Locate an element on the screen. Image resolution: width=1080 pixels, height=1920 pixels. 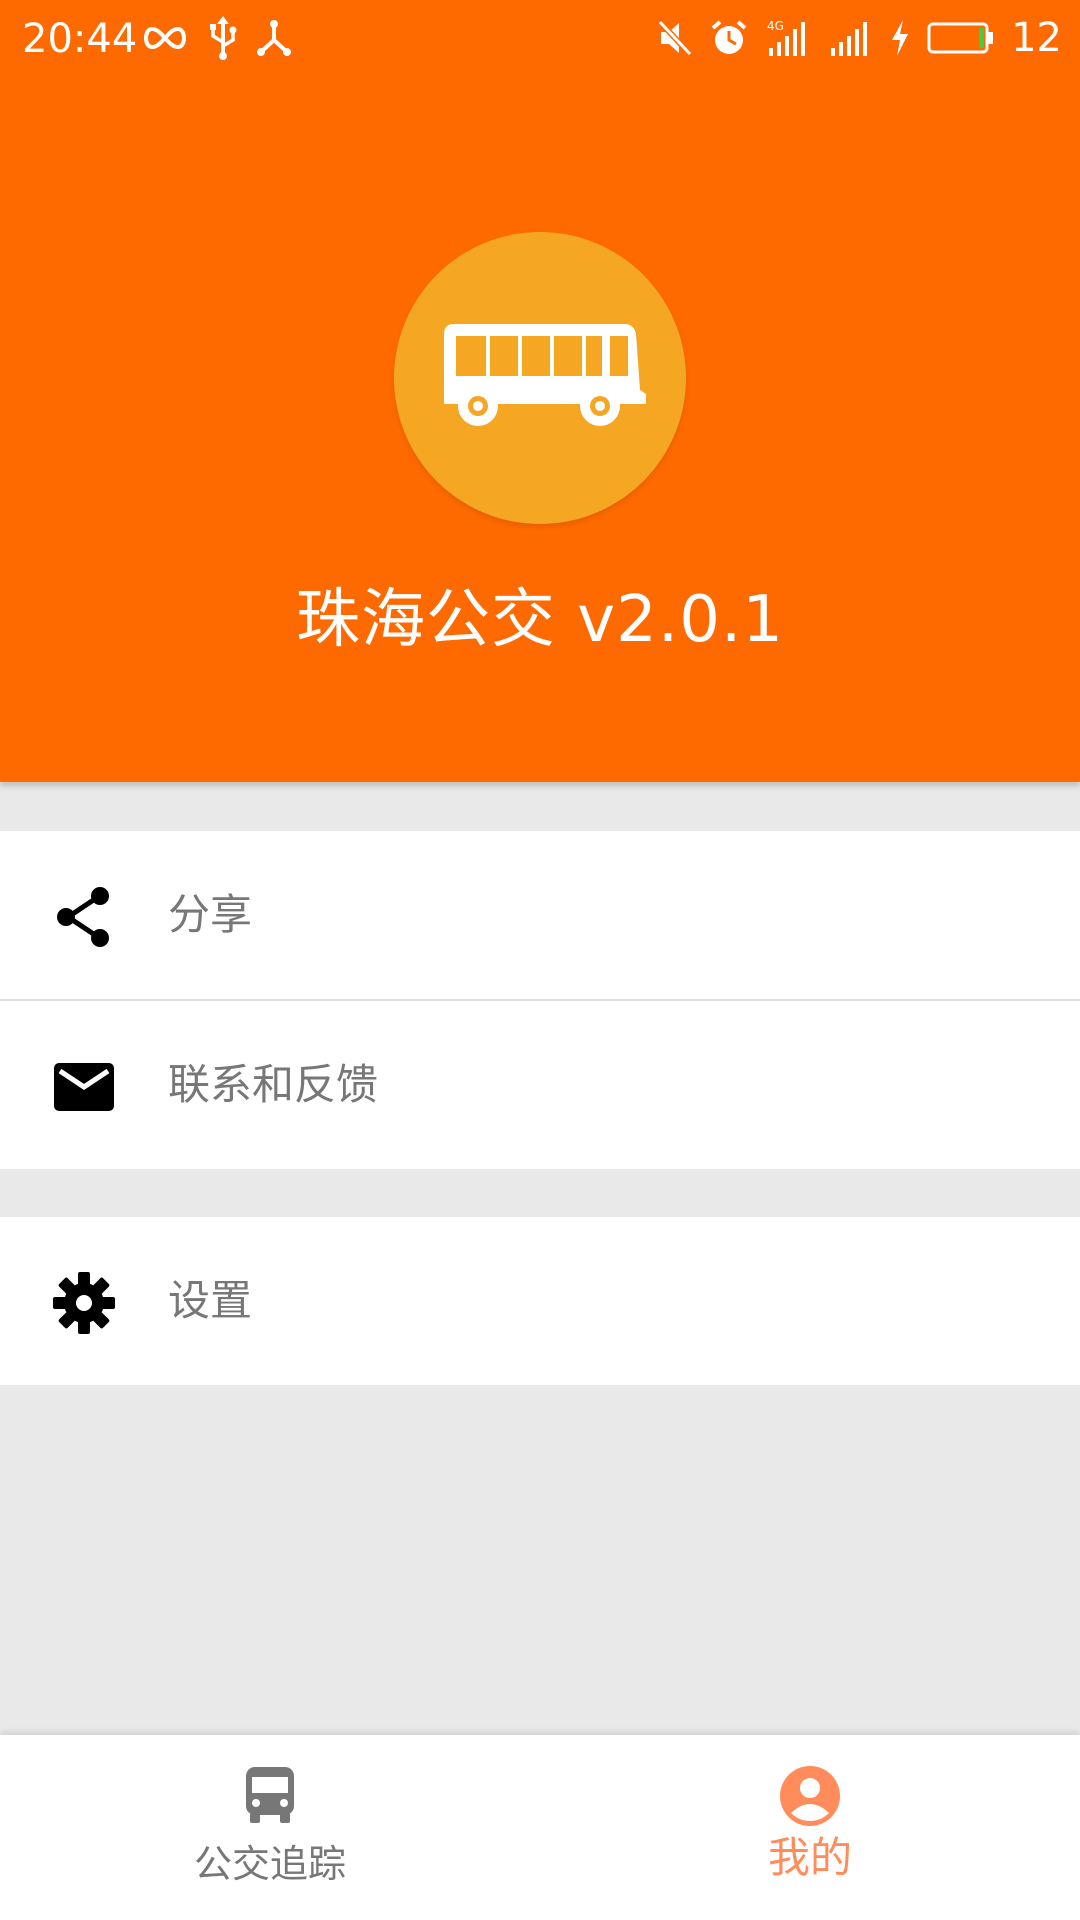
bottom-navigation: 公交追踪 我的 is located at coordinates (540, 1827).